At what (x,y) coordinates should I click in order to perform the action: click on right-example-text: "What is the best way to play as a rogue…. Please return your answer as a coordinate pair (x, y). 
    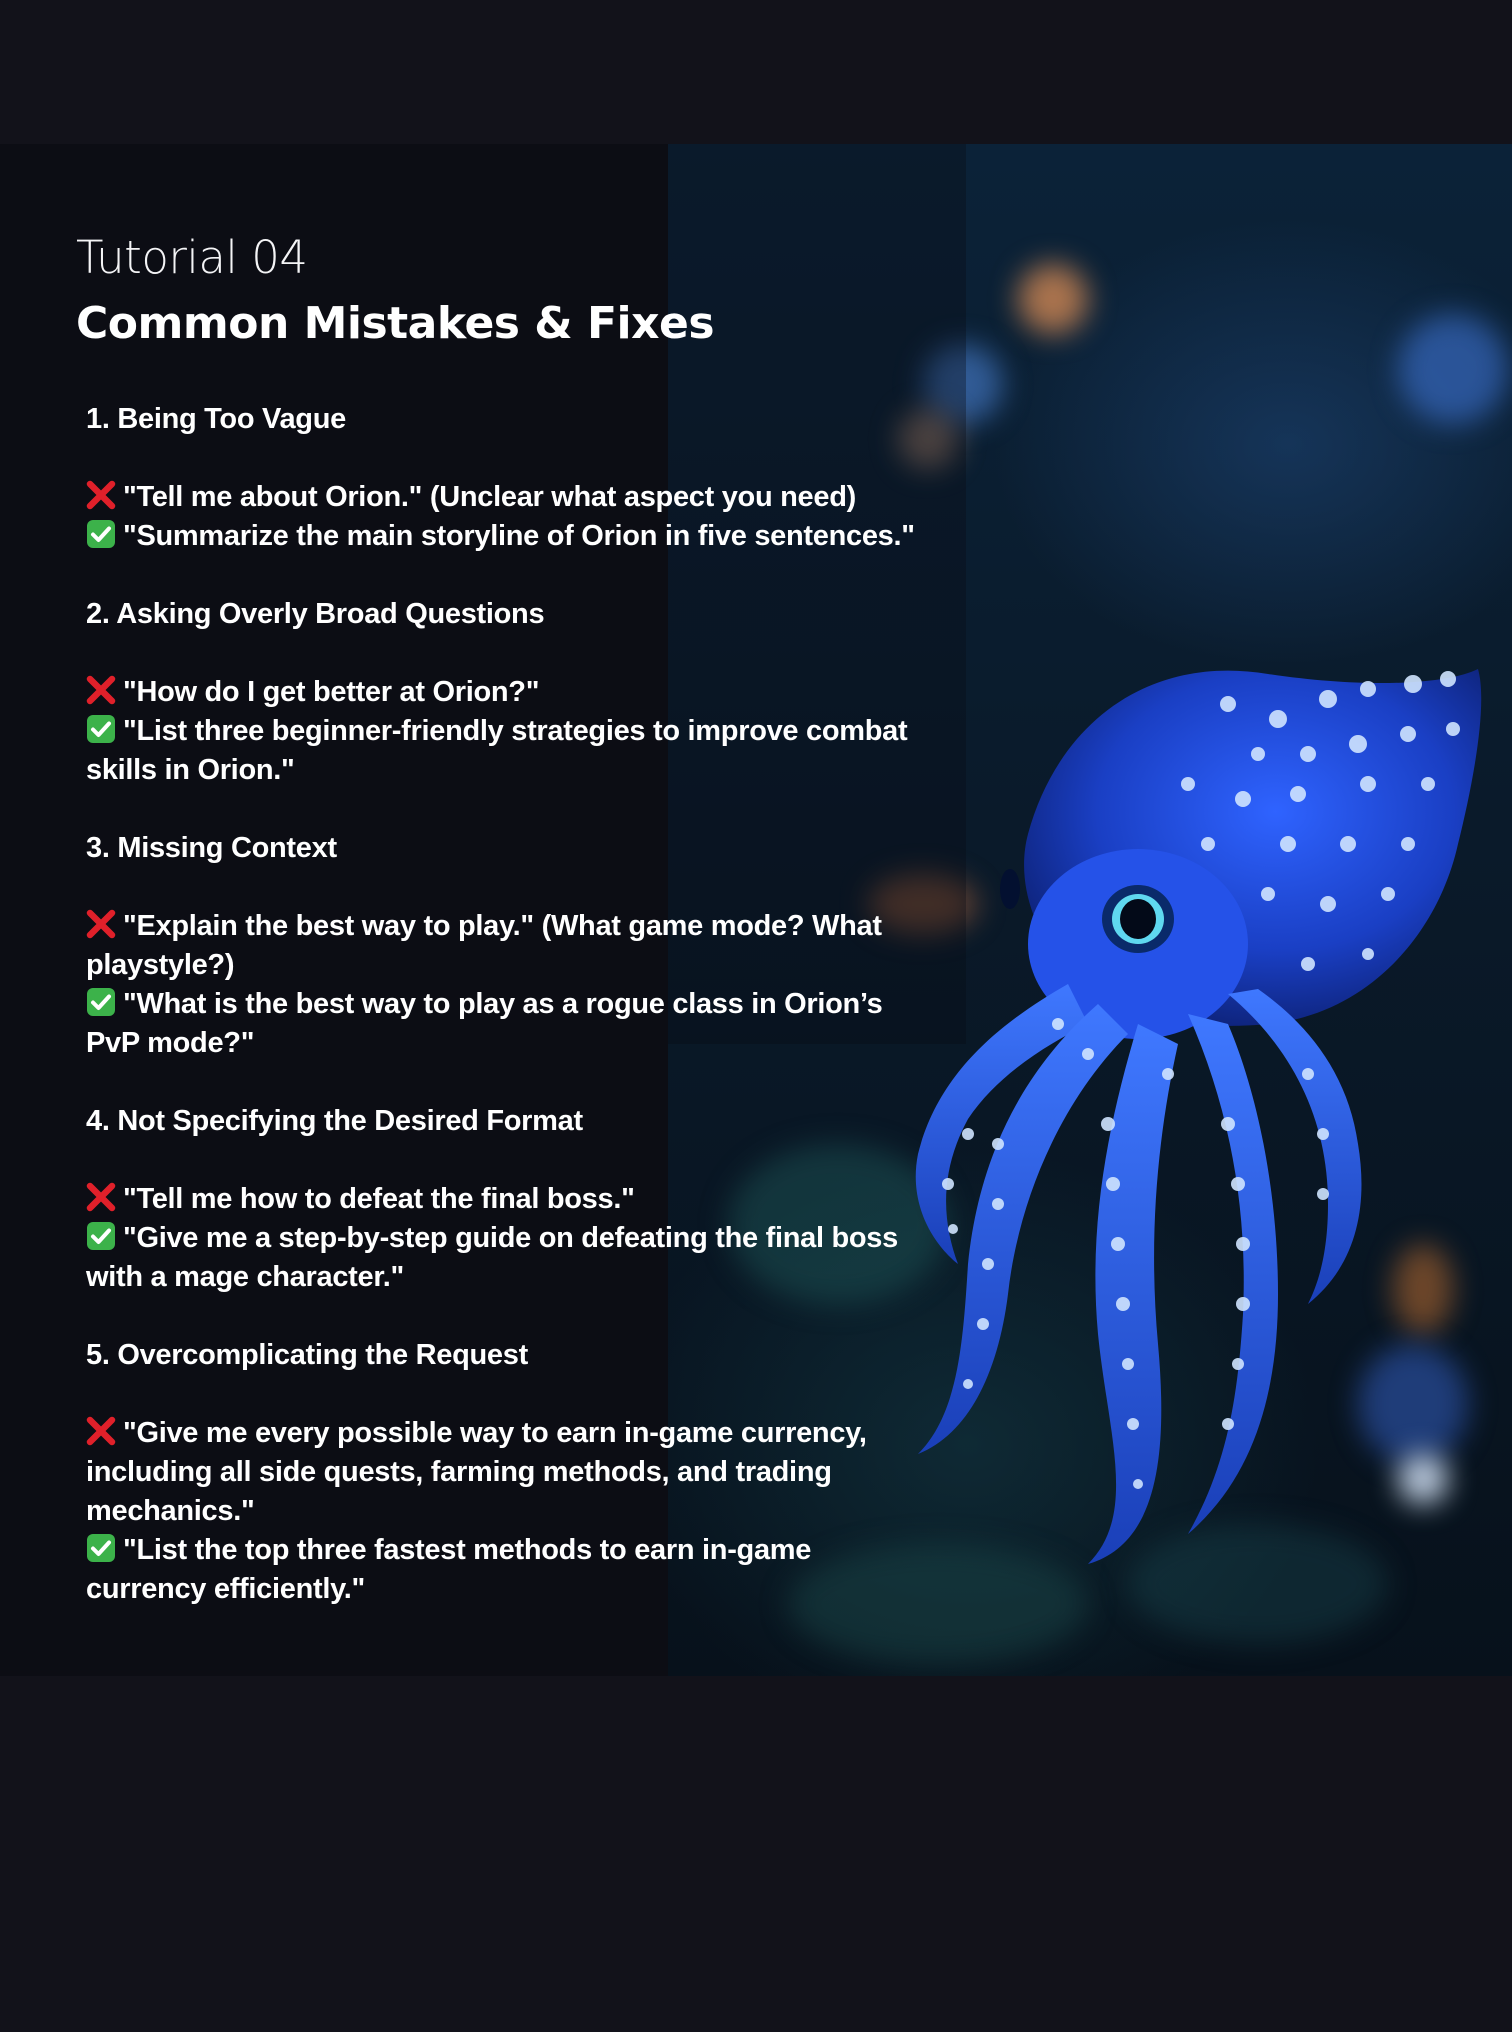
    Looking at the image, I should click on (484, 1023).